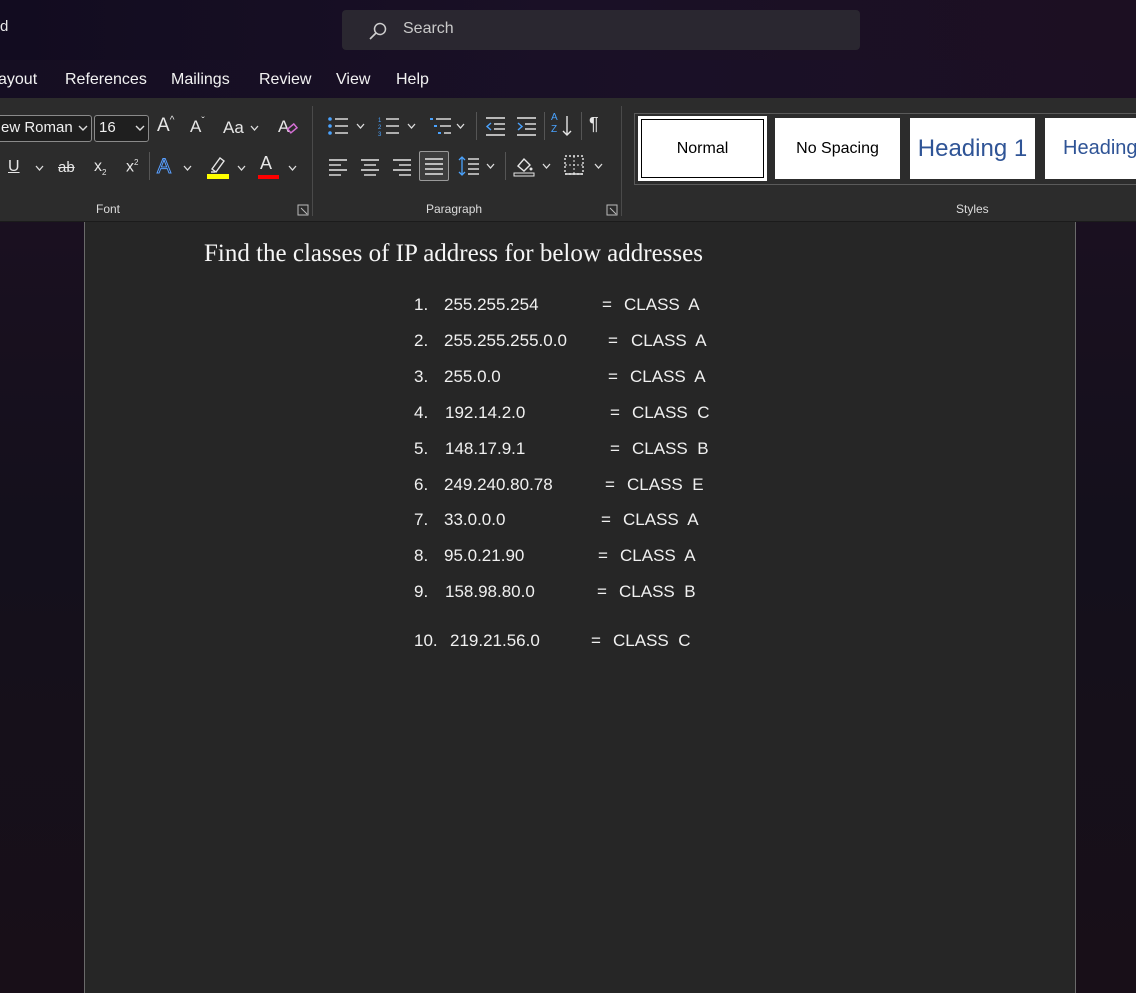 This screenshot has width=1136, height=993. Describe the element at coordinates (132, 167) in the screenshot. I see `superscript-button: x2` at that location.